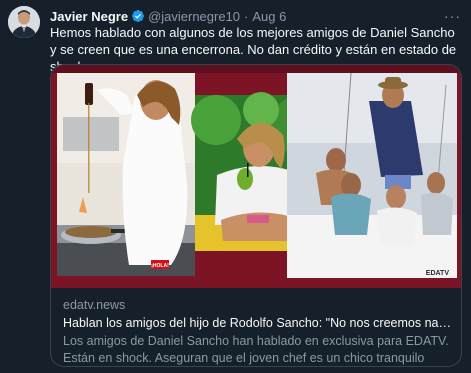 This screenshot has height=373, width=471. Describe the element at coordinates (94, 305) in the screenshot. I see `card-domain: edatv.news` at that location.